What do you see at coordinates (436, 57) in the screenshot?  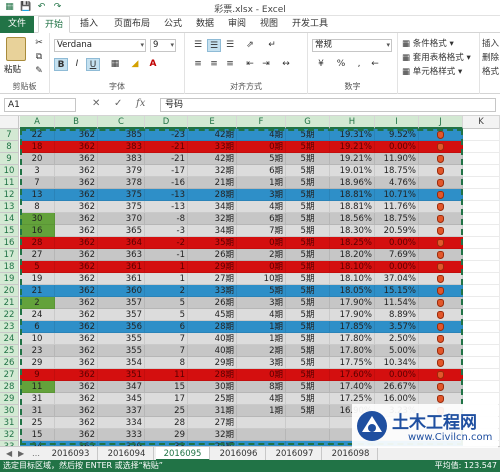 I see `table-format-button: ▦ 套用表格格式 ▾` at bounding box center [436, 57].